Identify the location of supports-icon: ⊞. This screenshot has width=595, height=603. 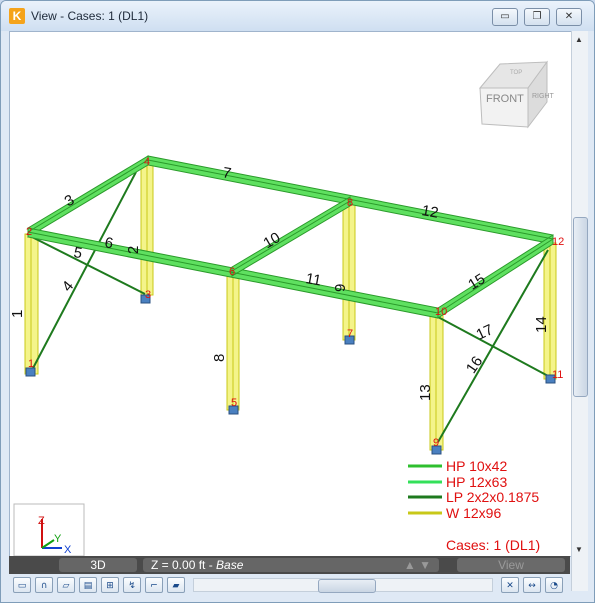
(110, 585).